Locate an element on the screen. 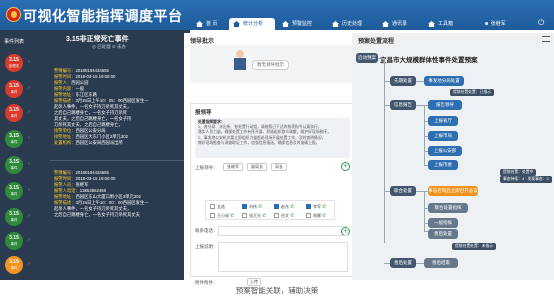 This screenshot has height=303, width=554. flow-connector is located at coordinates (424, 211).